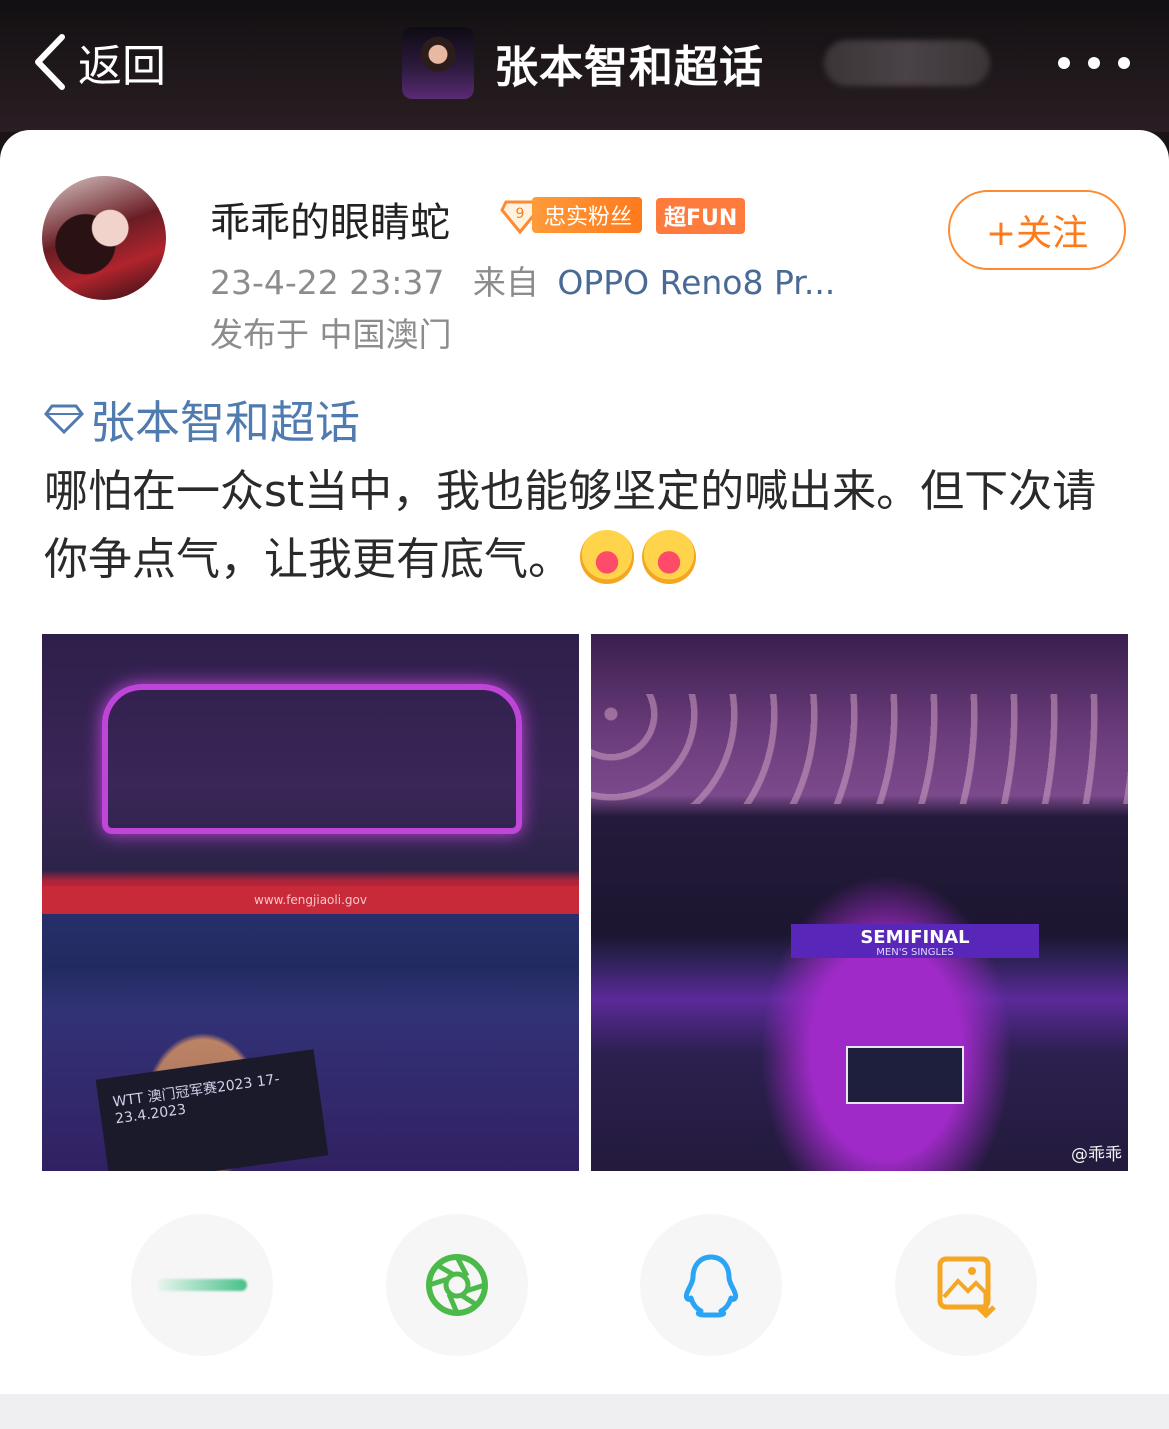 The height and width of the screenshot is (1429, 1169). I want to click on event-ticket: WTT 澳门冠军赛2023 17-23.4.2023, so click(212, 1110).